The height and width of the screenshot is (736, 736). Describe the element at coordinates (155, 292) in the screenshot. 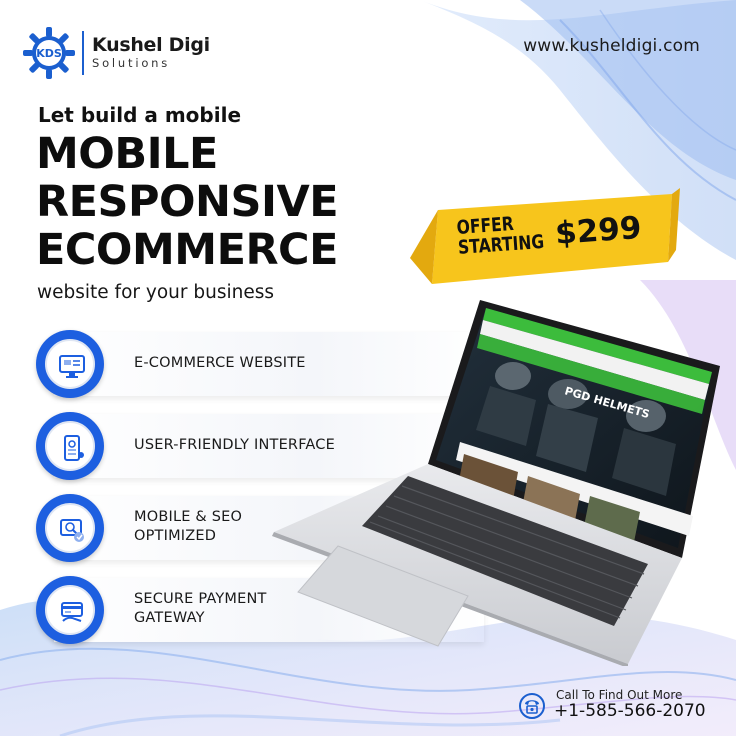

I see `headline-subtitle: website for your business` at that location.